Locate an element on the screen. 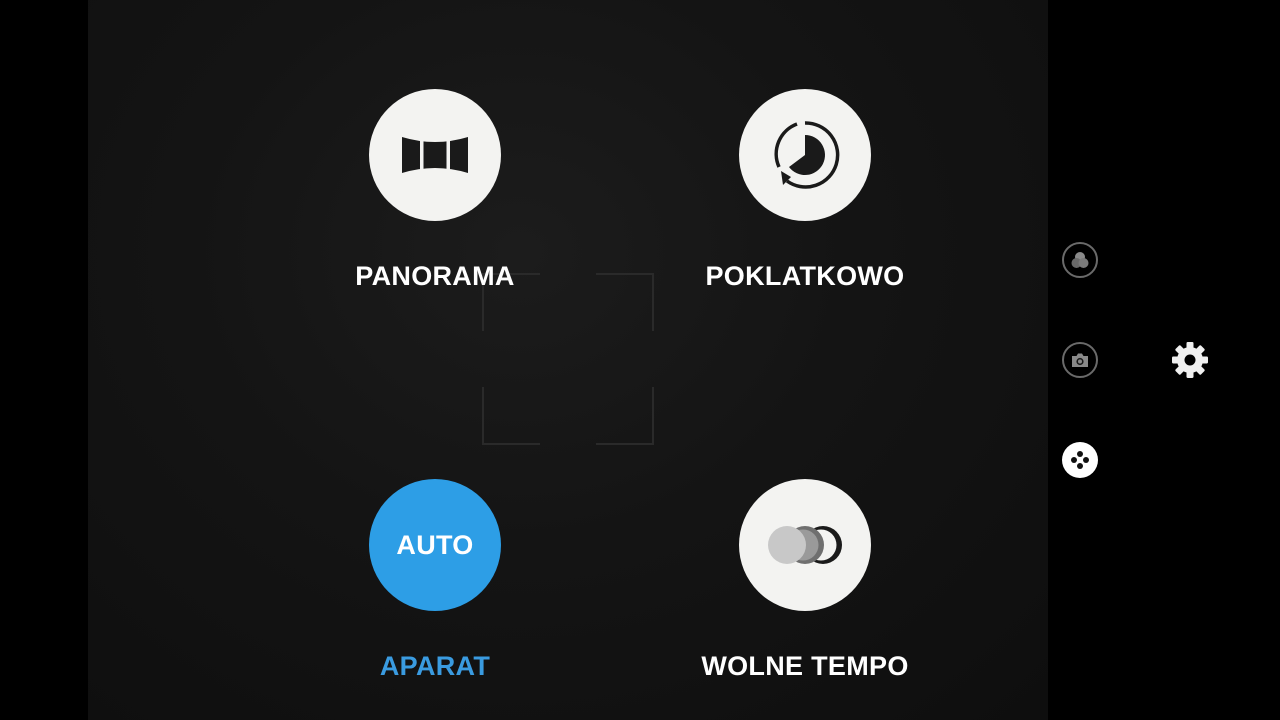  switch-camera-button is located at coordinates (1080, 360).